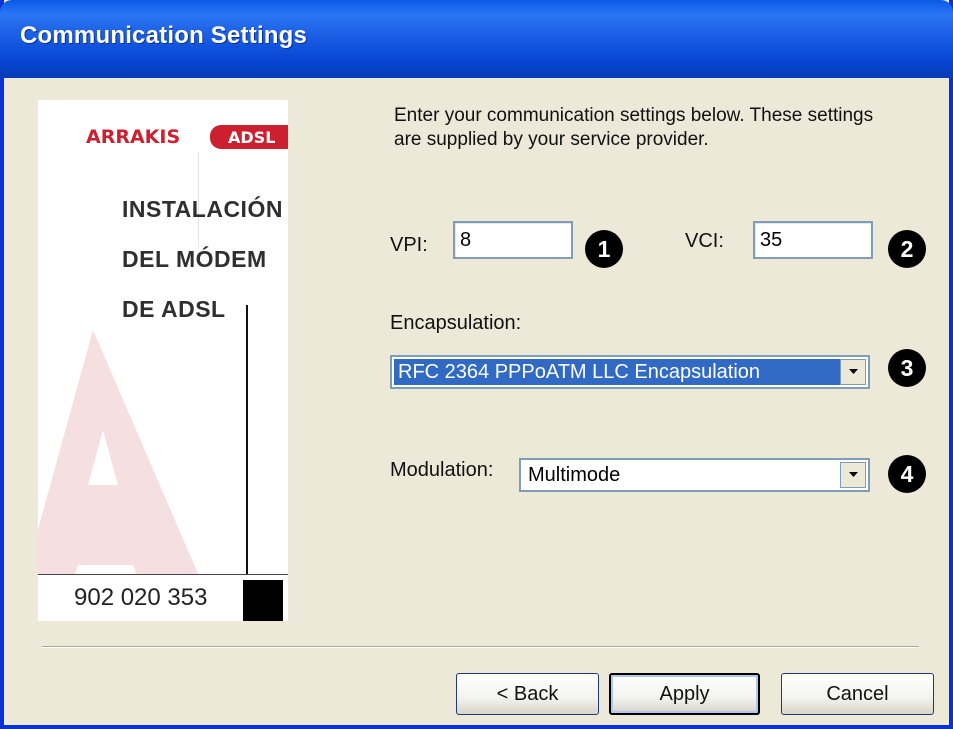  I want to click on vpi-label: VPI:, so click(409, 245).